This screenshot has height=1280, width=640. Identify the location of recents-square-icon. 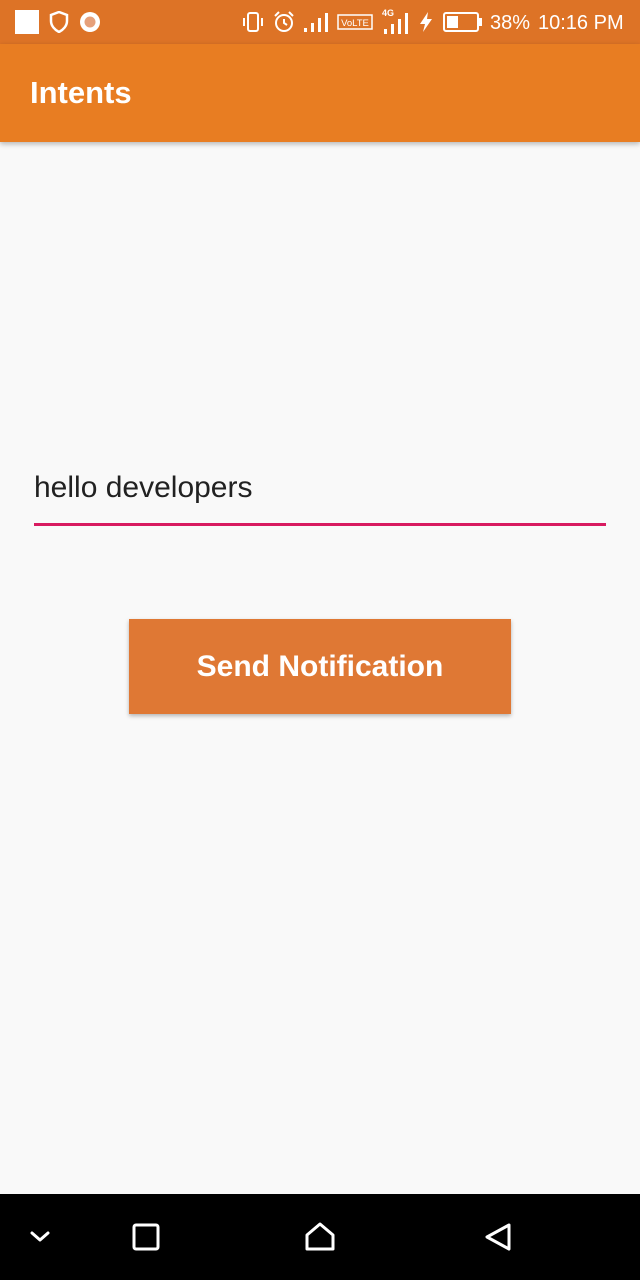
(146, 1237).